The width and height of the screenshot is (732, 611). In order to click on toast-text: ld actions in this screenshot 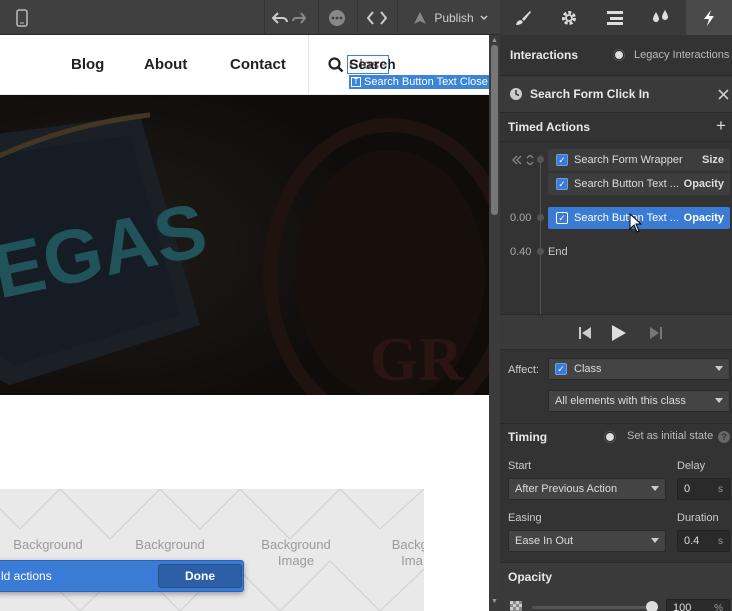, I will do `click(26, 576)`.